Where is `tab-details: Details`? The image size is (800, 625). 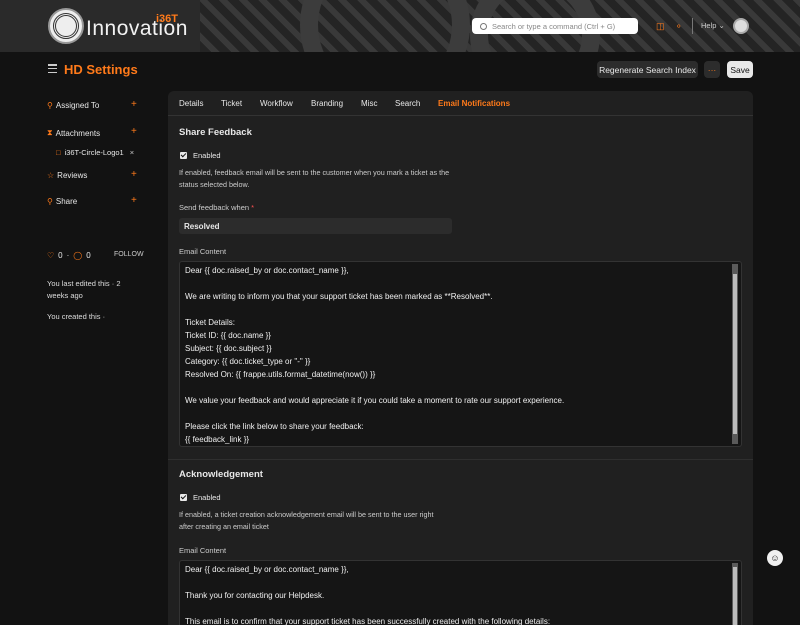 tab-details: Details is located at coordinates (191, 103).